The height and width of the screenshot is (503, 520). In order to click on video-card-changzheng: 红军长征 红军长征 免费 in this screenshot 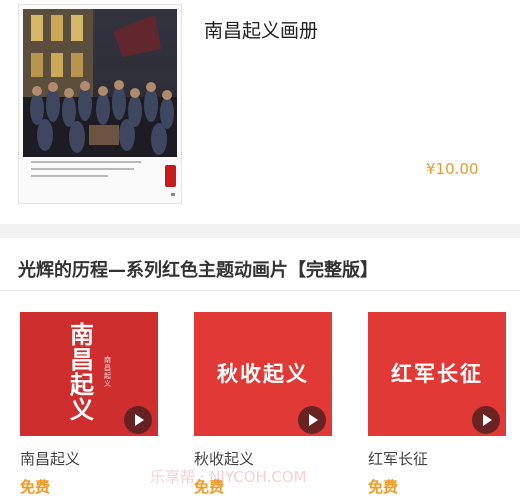, I will do `click(437, 407)`.